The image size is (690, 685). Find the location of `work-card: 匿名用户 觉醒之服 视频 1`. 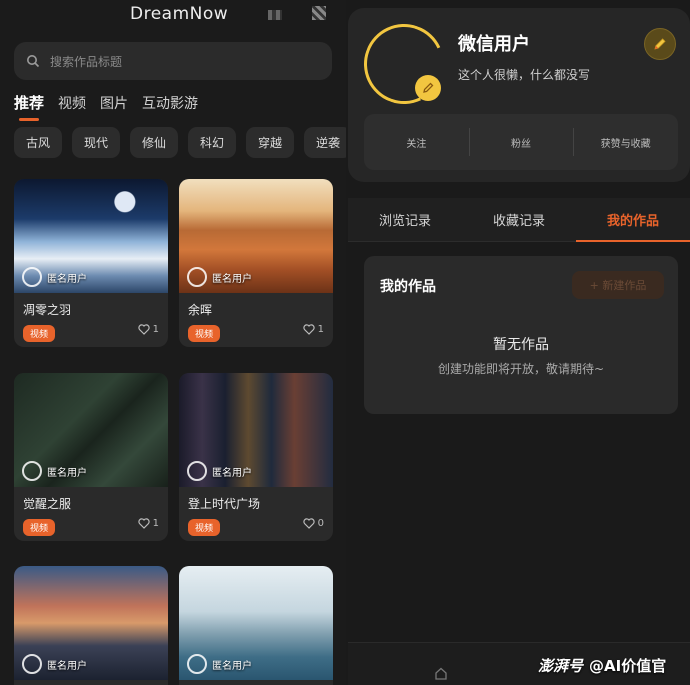

work-card: 匿名用户 觉醒之服 视频 1 is located at coordinates (91, 457).